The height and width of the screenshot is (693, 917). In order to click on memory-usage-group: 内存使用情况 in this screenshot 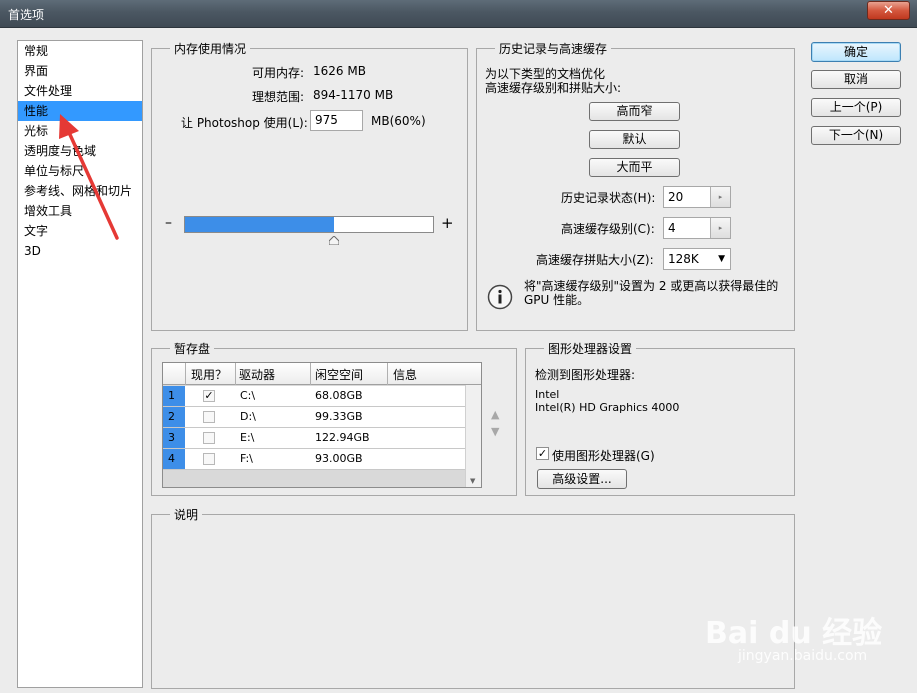, I will do `click(309, 185)`.